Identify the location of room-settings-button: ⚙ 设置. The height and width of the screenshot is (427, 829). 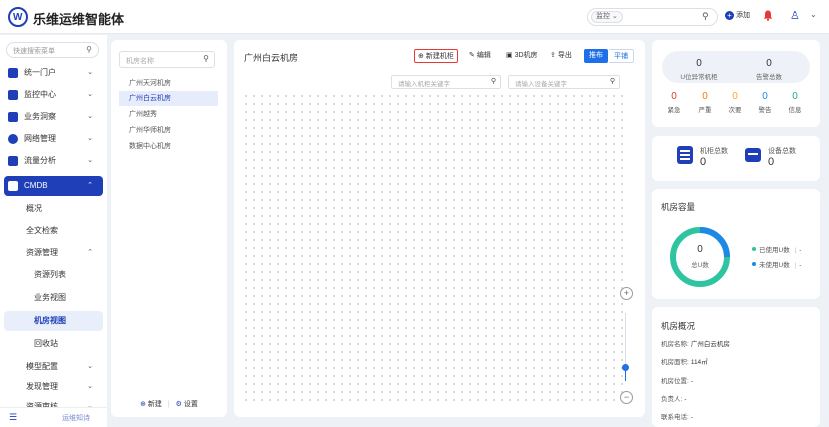
(187, 404).